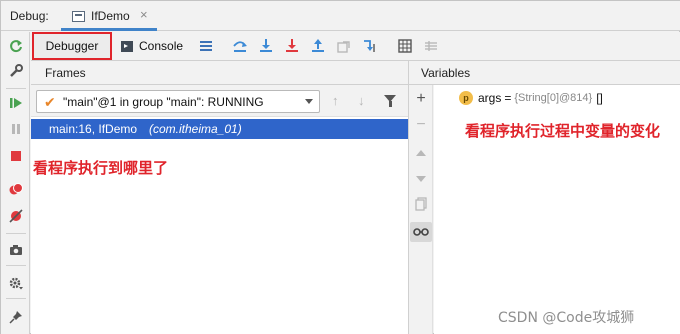 The height and width of the screenshot is (334, 680). I want to click on view-breakpoints-icon, so click(16, 189).